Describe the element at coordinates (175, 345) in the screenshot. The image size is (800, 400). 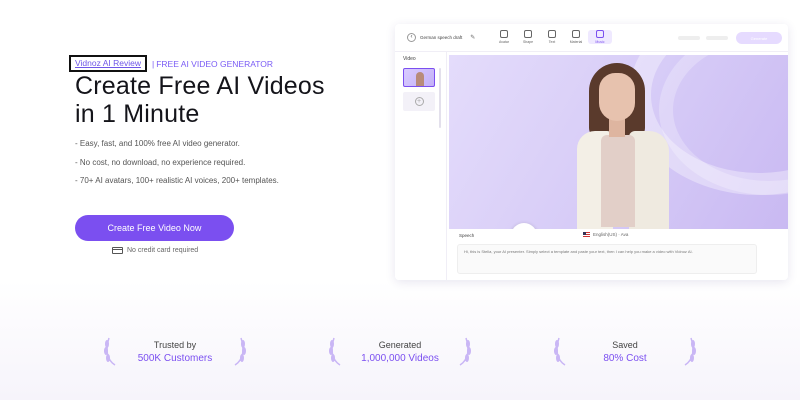
I see `stat-label: Trusted by` at that location.